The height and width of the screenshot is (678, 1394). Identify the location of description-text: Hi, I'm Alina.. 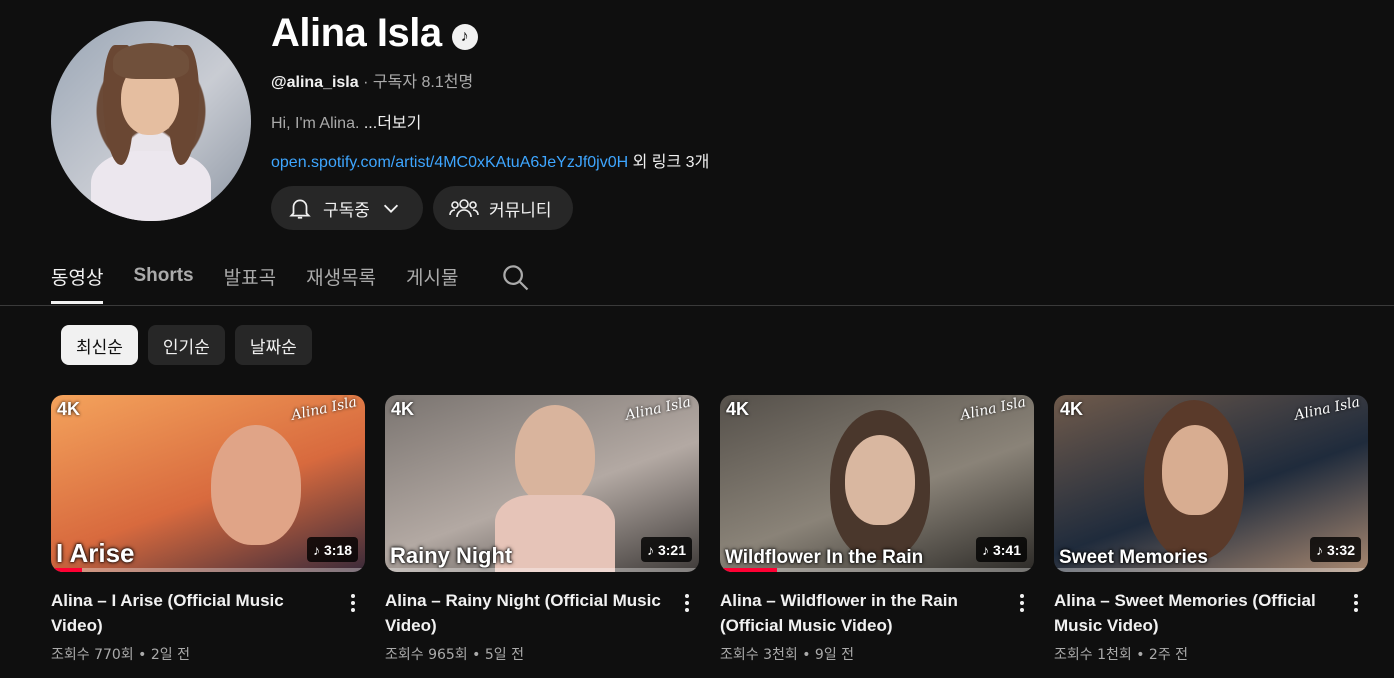
(317, 123).